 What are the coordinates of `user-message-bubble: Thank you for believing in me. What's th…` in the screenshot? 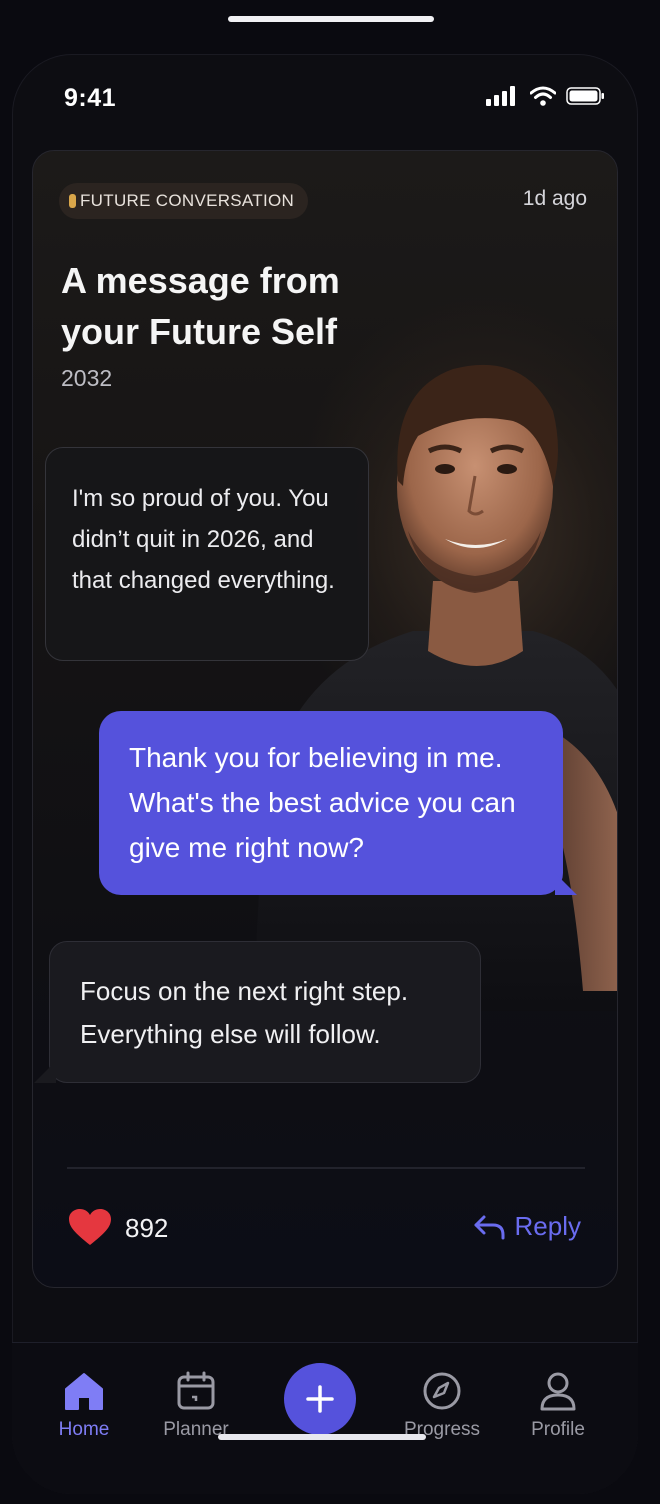 It's located at (338, 803).